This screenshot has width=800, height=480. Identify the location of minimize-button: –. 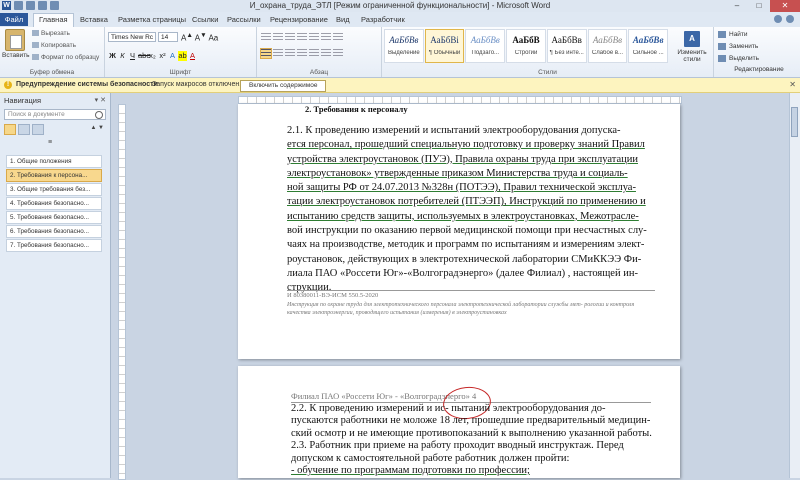
(737, 6).